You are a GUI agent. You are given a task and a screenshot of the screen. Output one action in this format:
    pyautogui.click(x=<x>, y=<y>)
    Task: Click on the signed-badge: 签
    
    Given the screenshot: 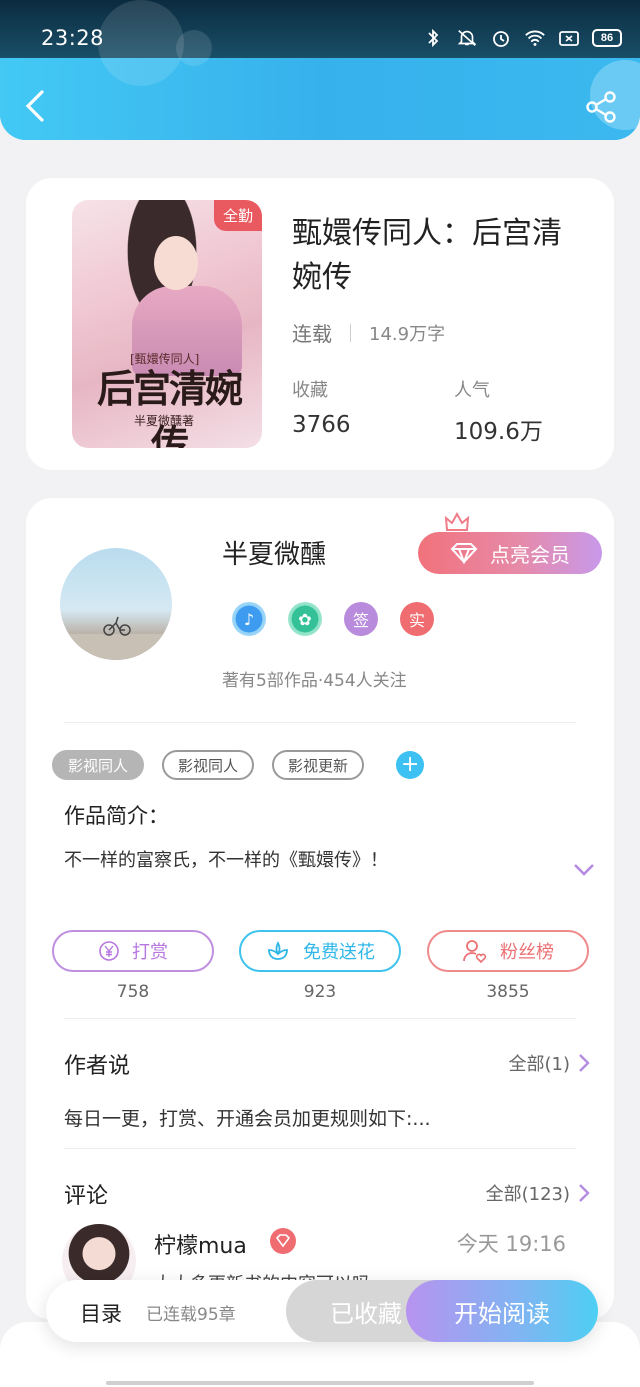 What is the action you would take?
    pyautogui.click(x=361, y=619)
    